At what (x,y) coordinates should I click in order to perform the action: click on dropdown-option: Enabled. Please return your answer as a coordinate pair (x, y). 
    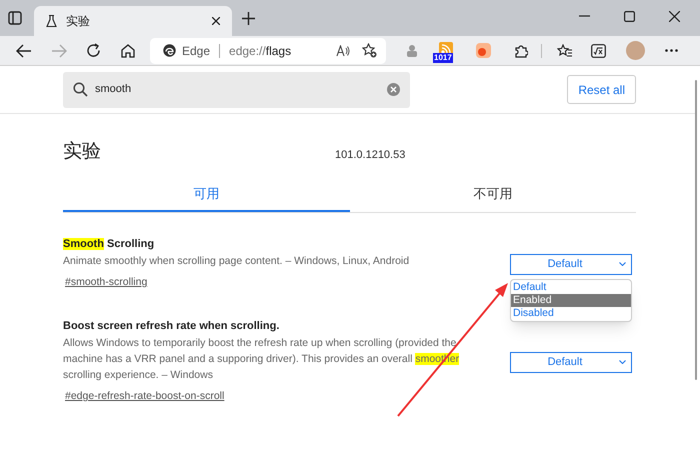
    Looking at the image, I should click on (571, 300).